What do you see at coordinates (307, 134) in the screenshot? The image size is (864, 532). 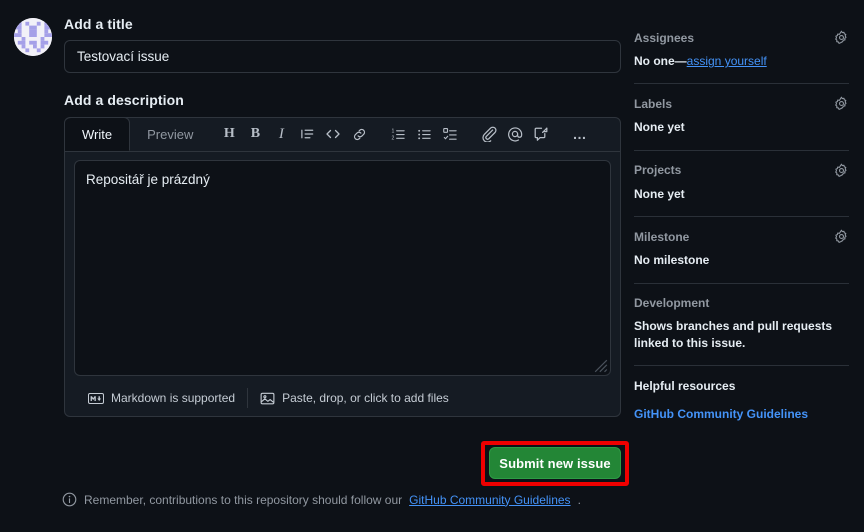 I see `quote-icon` at bounding box center [307, 134].